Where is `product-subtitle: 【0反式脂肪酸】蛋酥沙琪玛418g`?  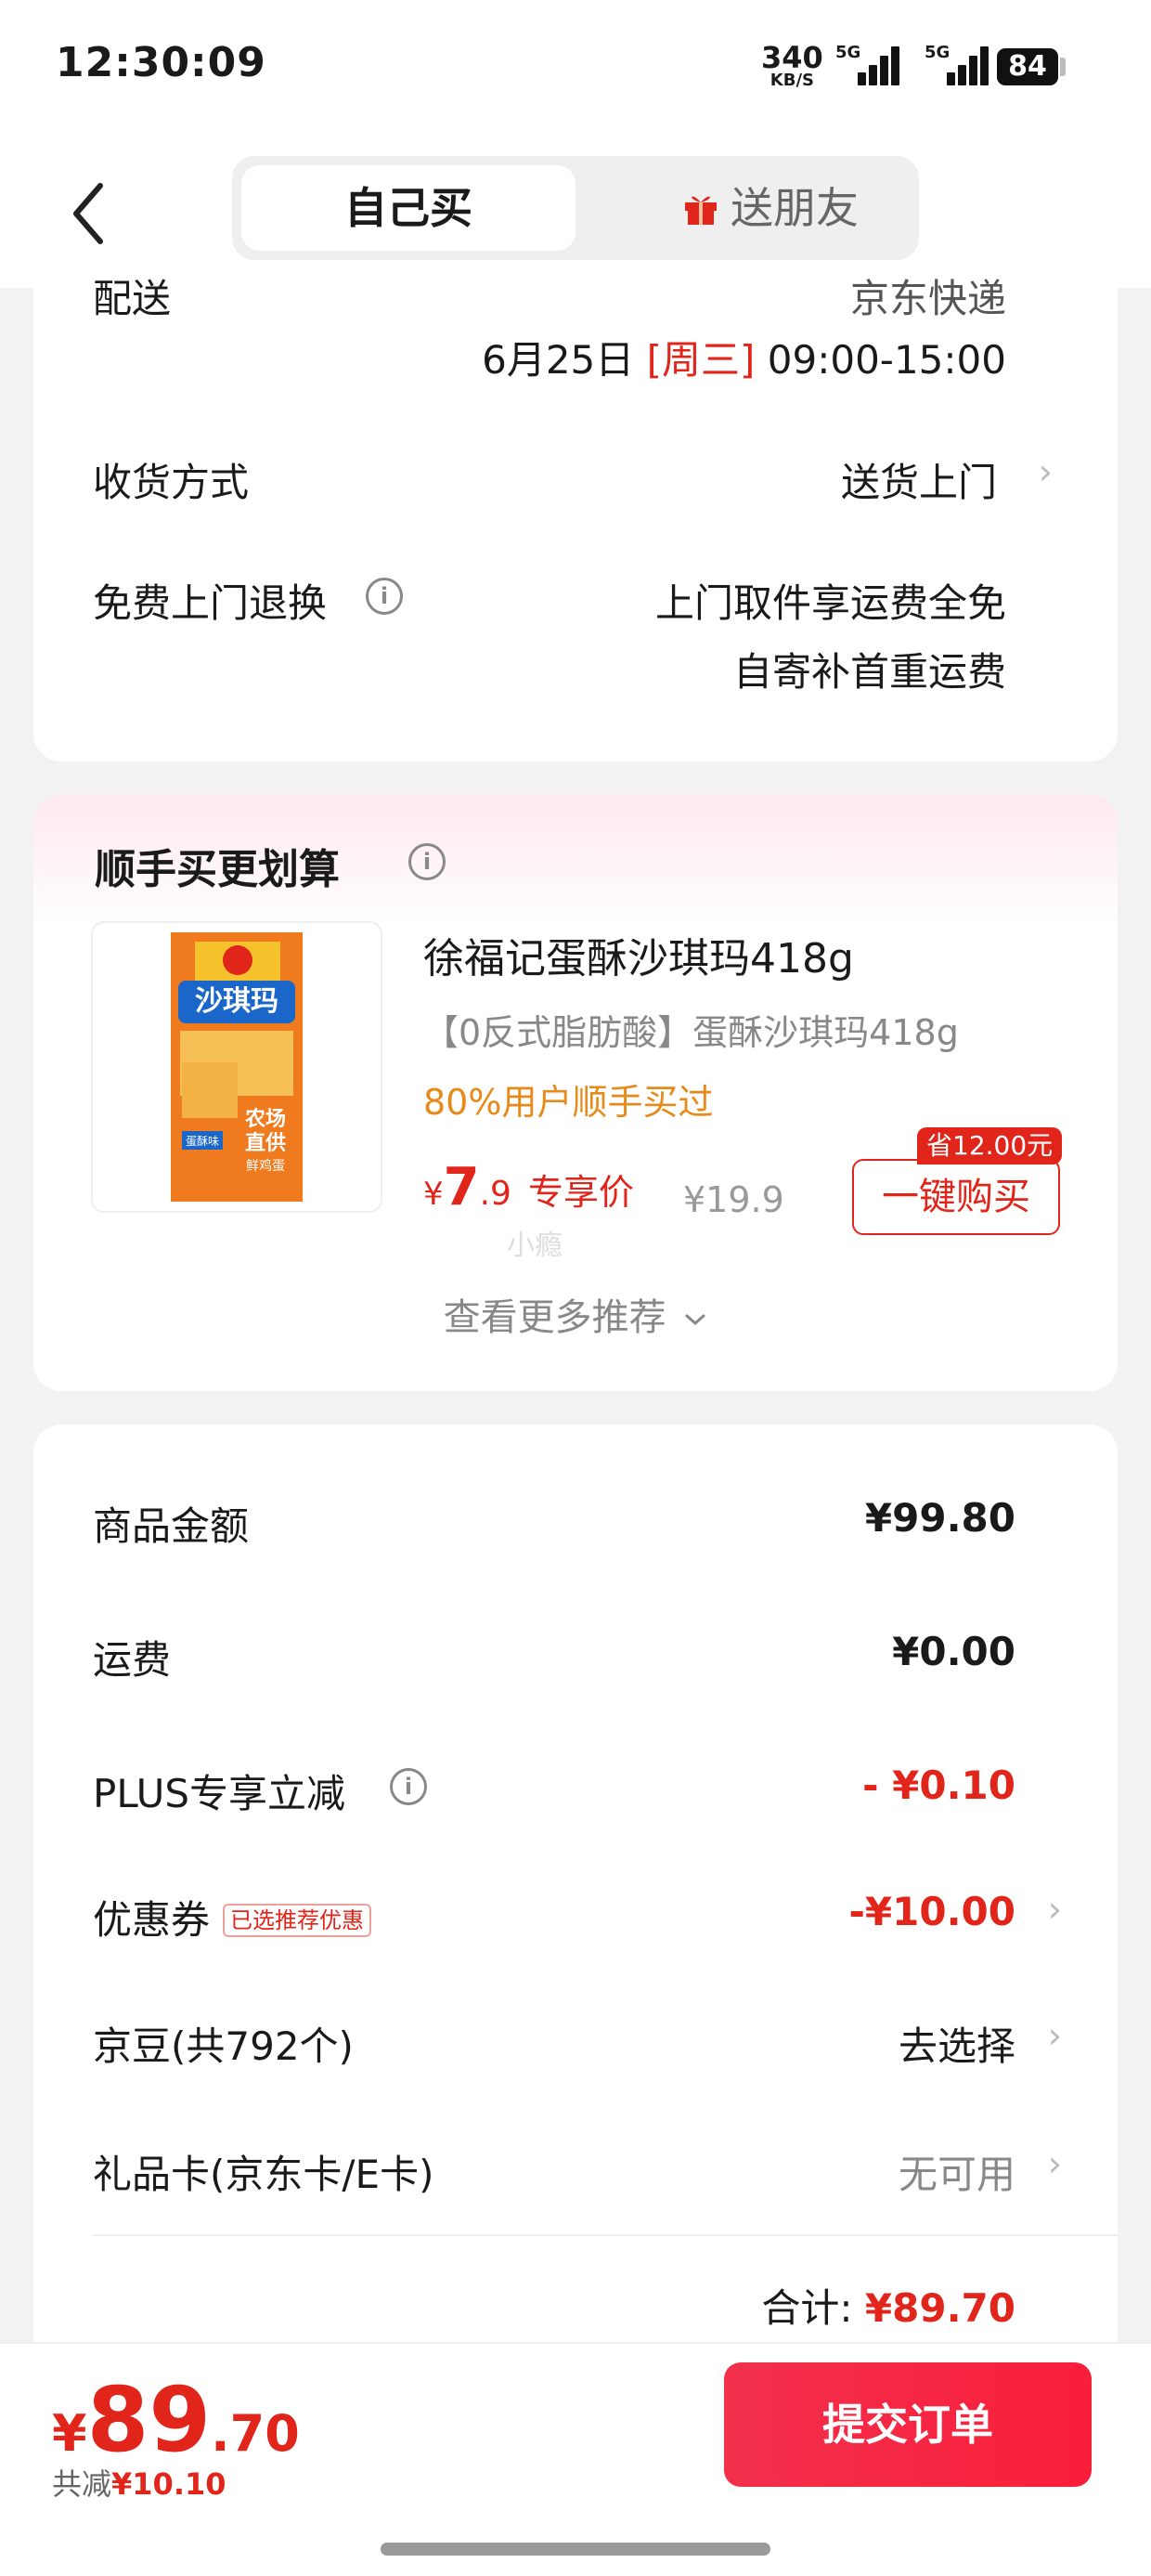
product-subtitle: 【0反式脂肪酸】蛋酥沙琪玛418g is located at coordinates (691, 1033).